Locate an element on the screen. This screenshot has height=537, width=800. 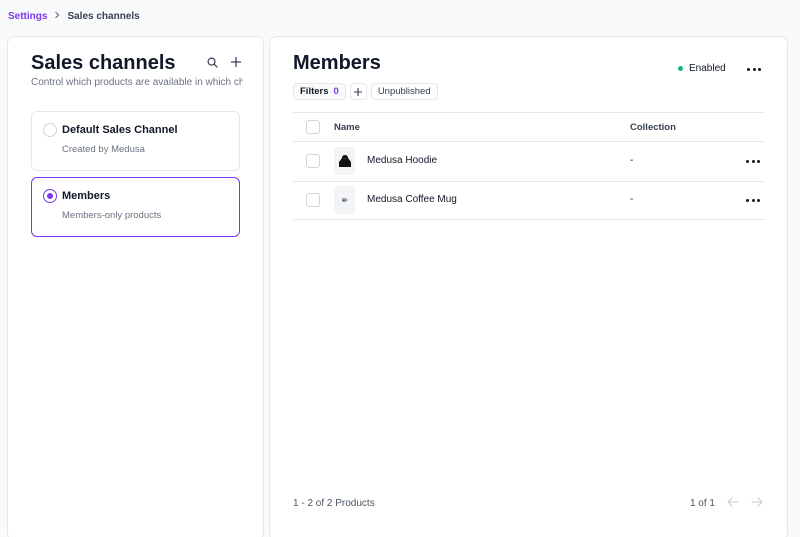
breadcrumb: Settings Sales channels is located at coordinates (74, 16).